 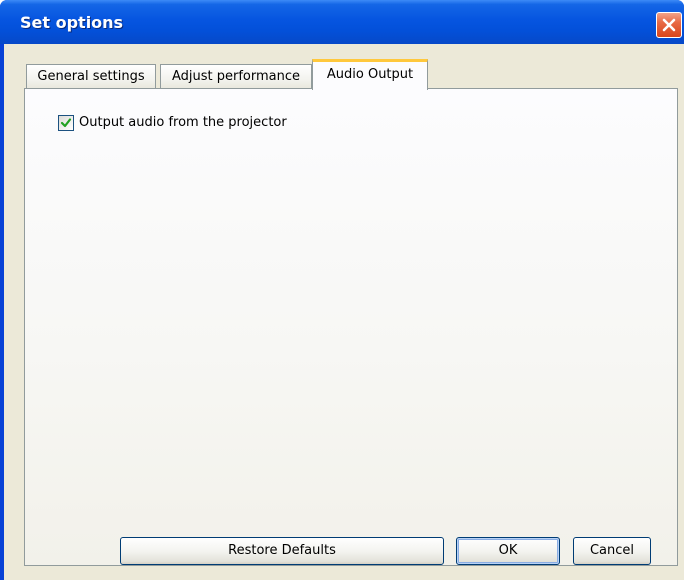 I want to click on tab-audio-output: Audio Output, so click(x=370, y=74).